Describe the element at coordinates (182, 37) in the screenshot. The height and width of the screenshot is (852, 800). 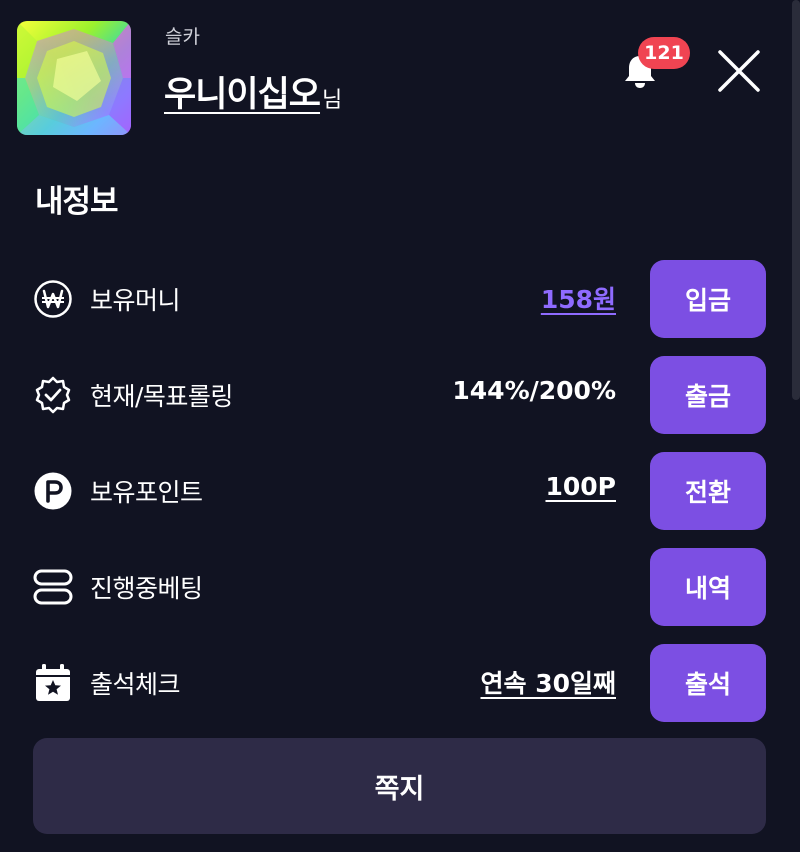
I see `grade-label: 슬카` at that location.